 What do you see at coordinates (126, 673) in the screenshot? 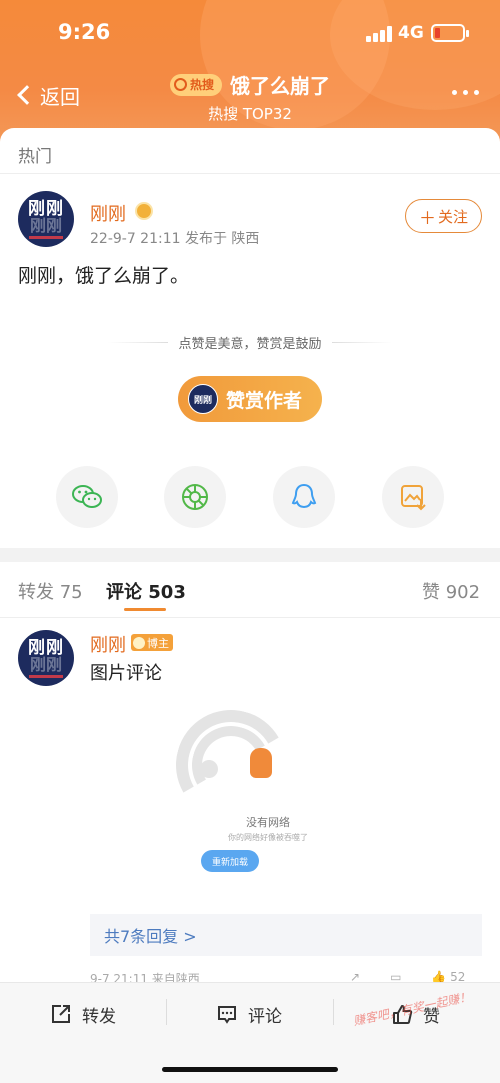
I see `comment-text: 图片评论` at bounding box center [126, 673].